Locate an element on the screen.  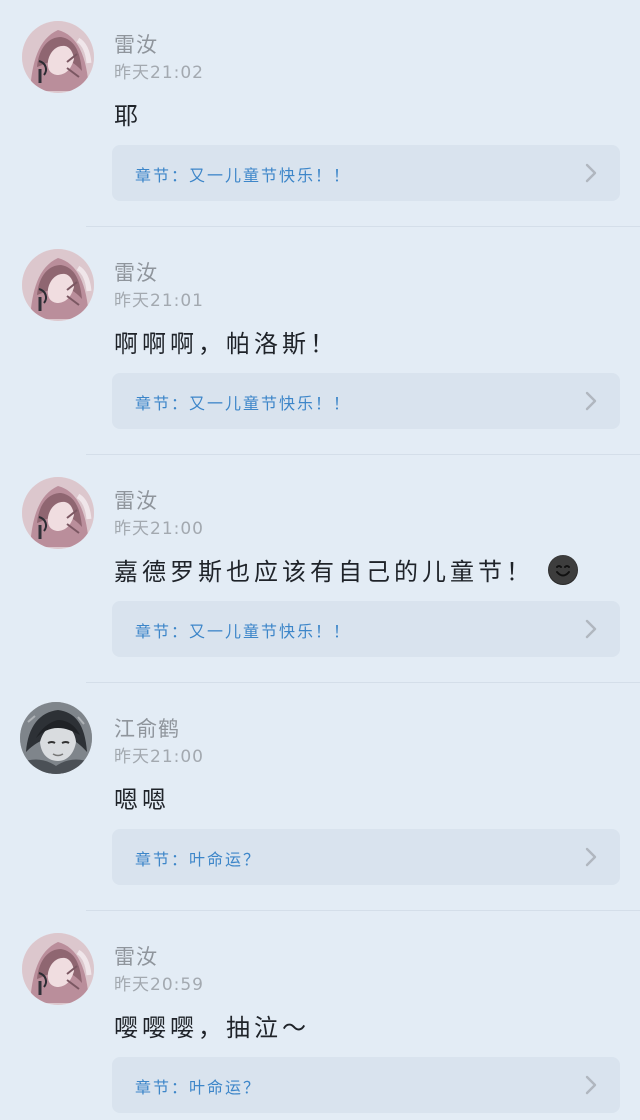
comment-text-content: 嘤嘤嘤，抽泣～ is located at coordinates (212, 1028).